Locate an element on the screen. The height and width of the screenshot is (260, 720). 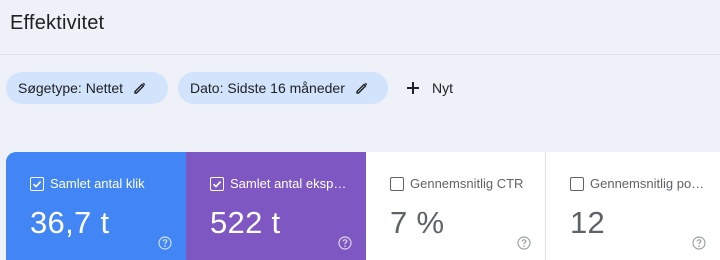
filter-chip-label: Dato: Sidste 16 måneder is located at coordinates (267, 88).